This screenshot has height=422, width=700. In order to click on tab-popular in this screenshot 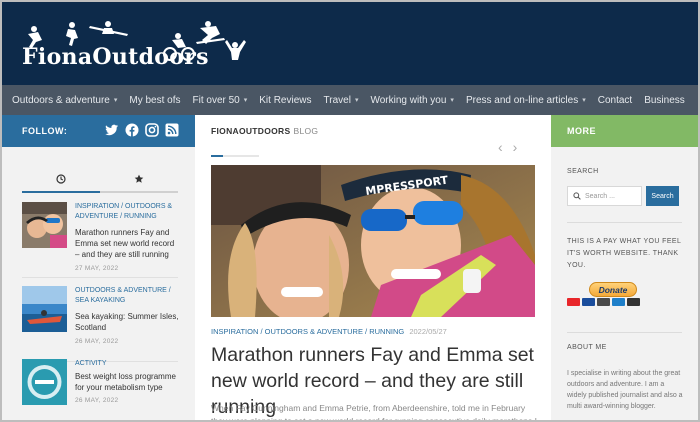, I will do `click(139, 180)`.